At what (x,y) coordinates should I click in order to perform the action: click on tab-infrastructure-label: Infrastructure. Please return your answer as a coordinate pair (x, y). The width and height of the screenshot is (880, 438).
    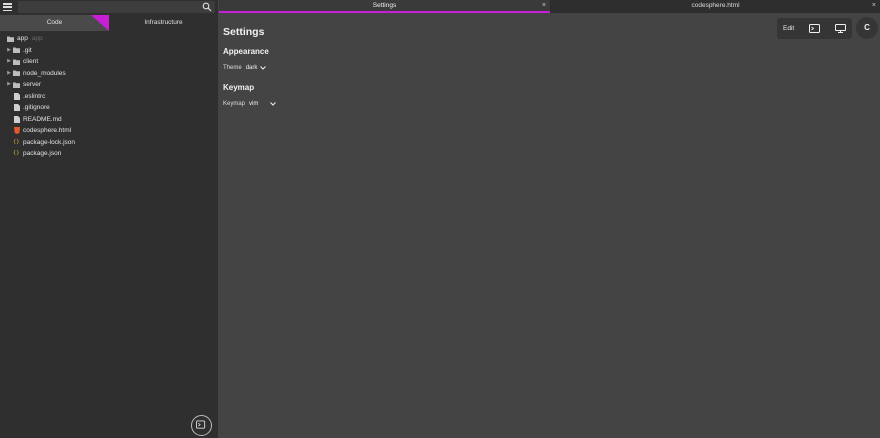
    Looking at the image, I should click on (163, 22).